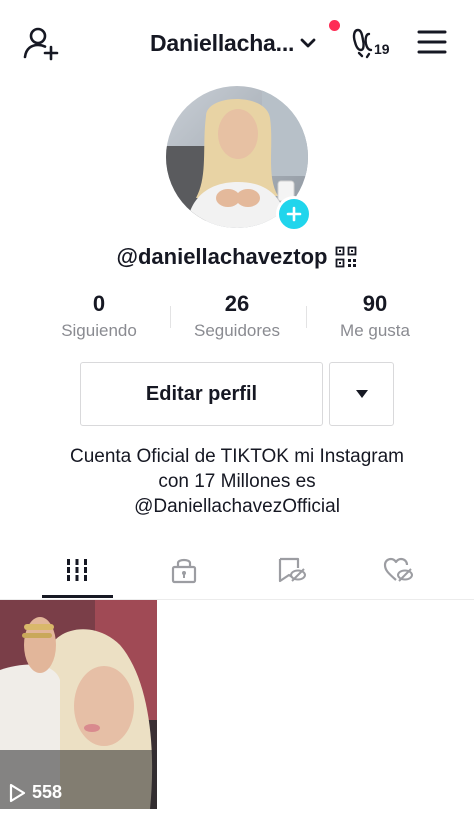 The height and width of the screenshot is (823, 474). I want to click on following-label: Siguiendo, so click(99, 330).